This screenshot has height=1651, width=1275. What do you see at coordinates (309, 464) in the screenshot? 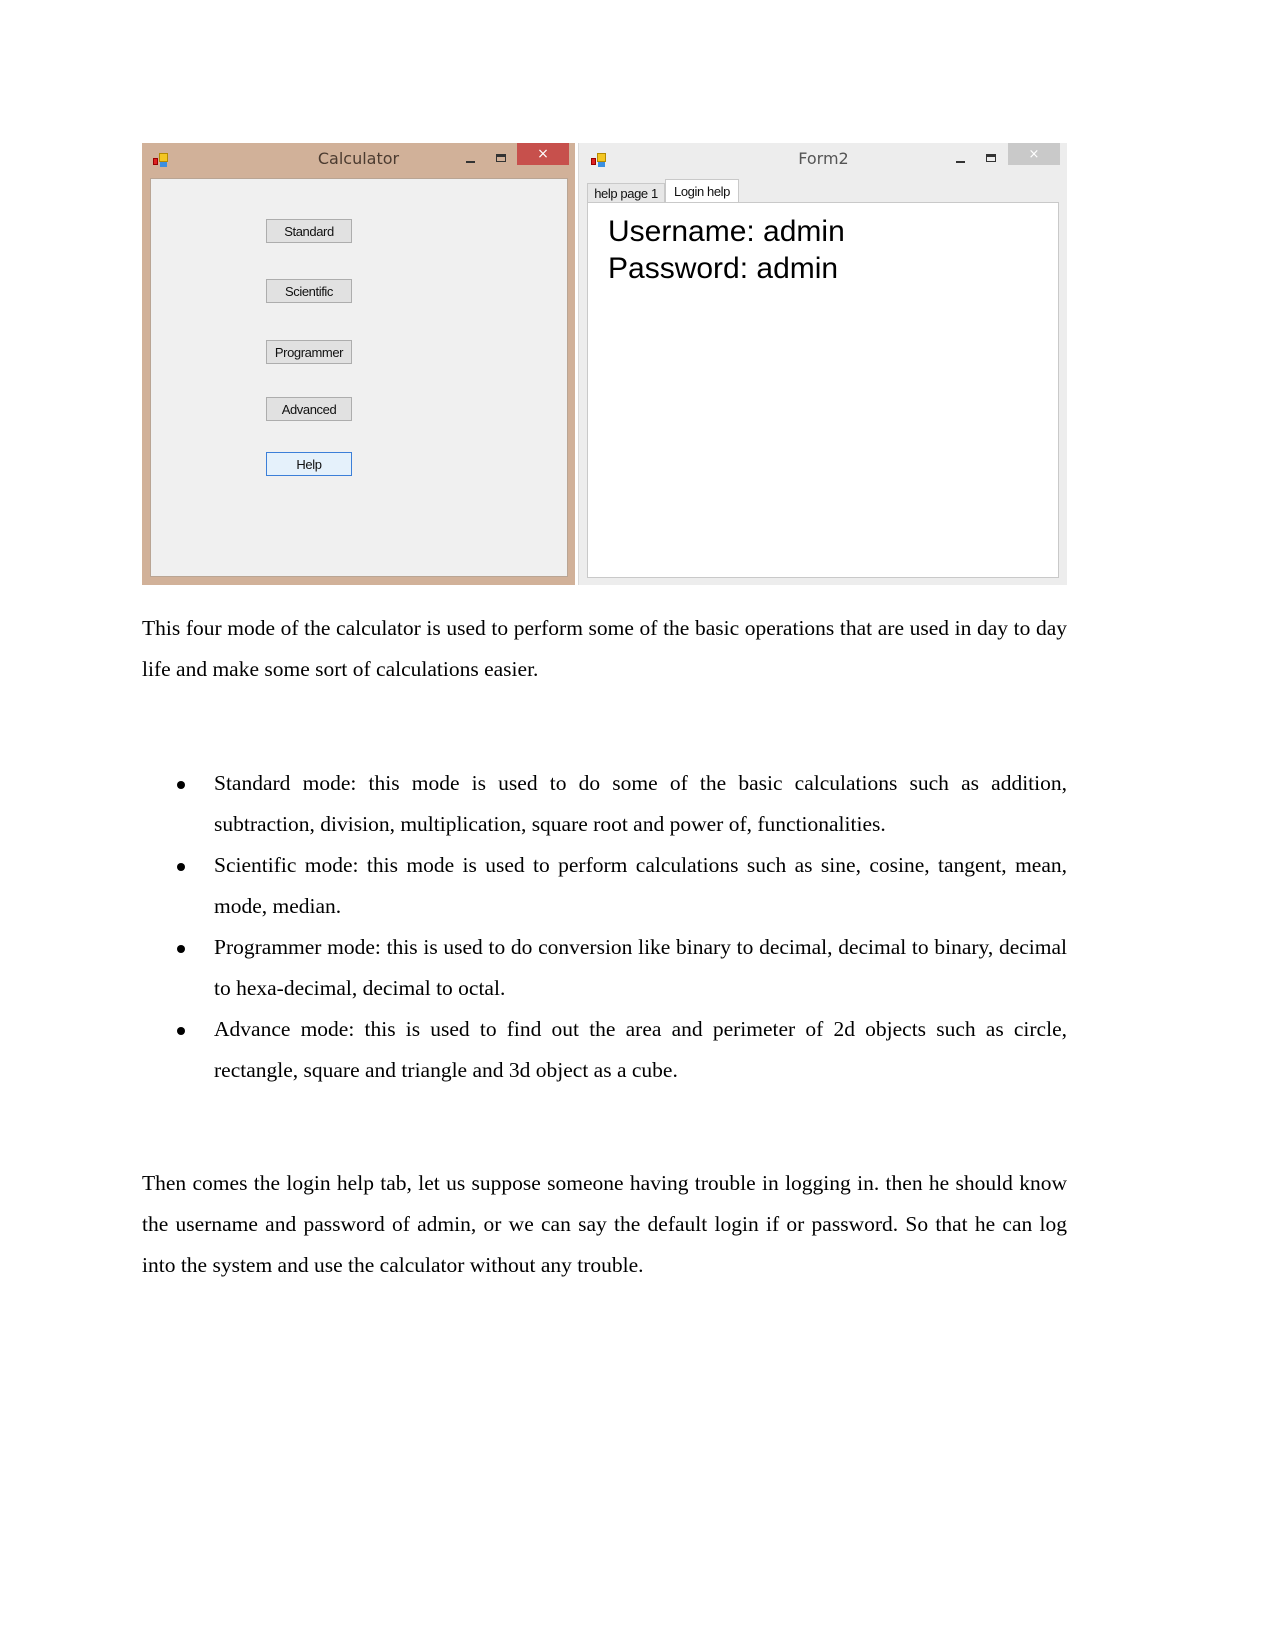
I see `help-button: Help` at bounding box center [309, 464].